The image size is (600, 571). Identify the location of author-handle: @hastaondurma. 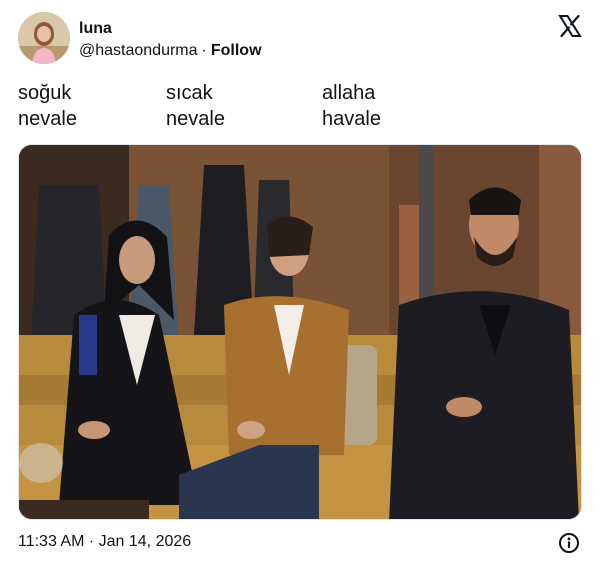
(138, 50).